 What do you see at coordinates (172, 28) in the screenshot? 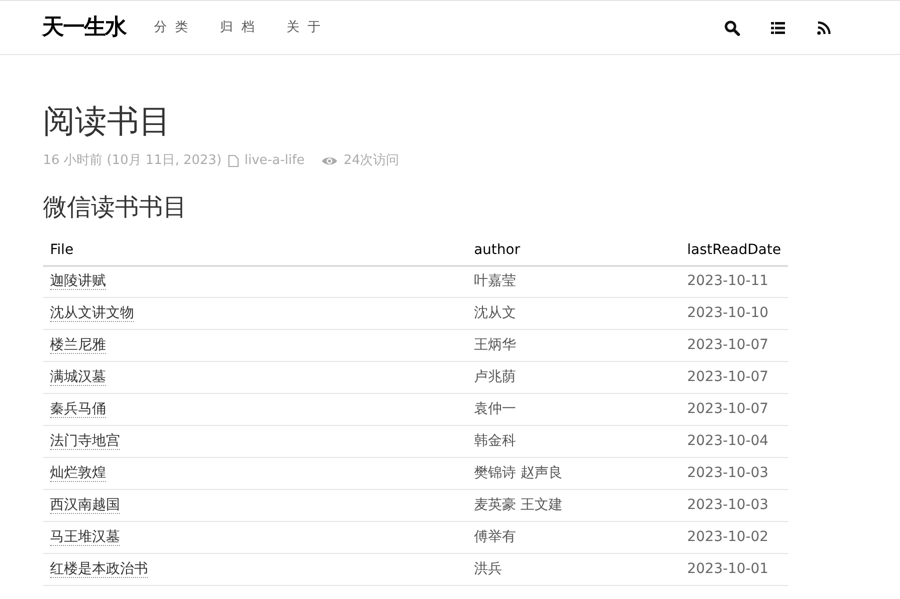
I see `nav-link: 分 类` at bounding box center [172, 28].